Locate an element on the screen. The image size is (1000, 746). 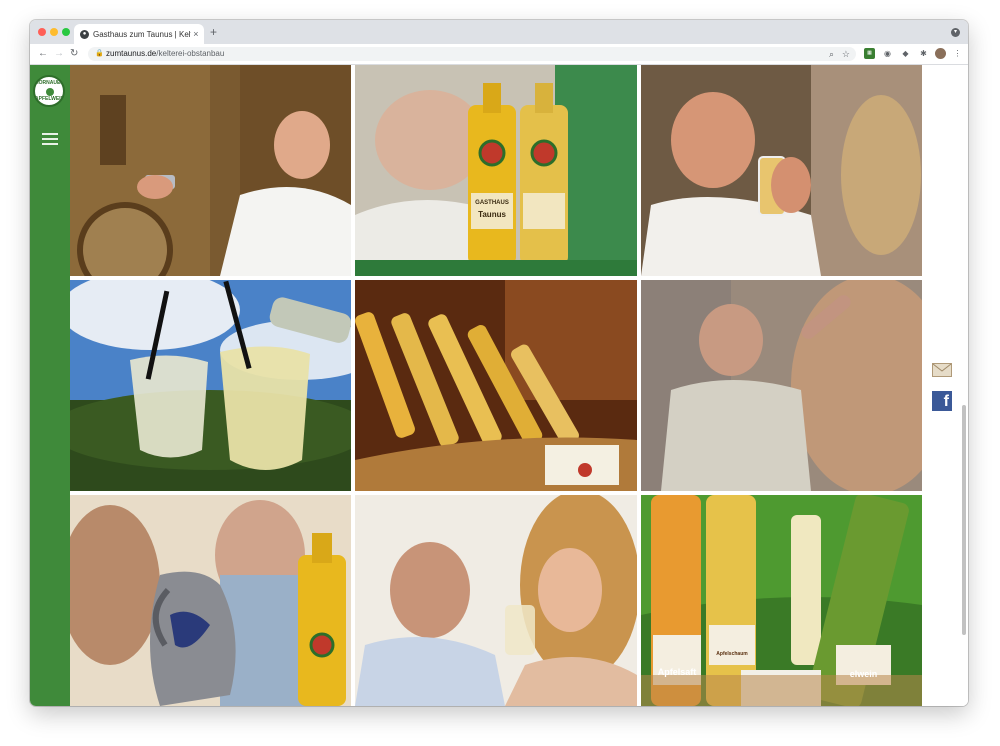
tab-search-icon: ▾ is located at coordinates (955, 32).